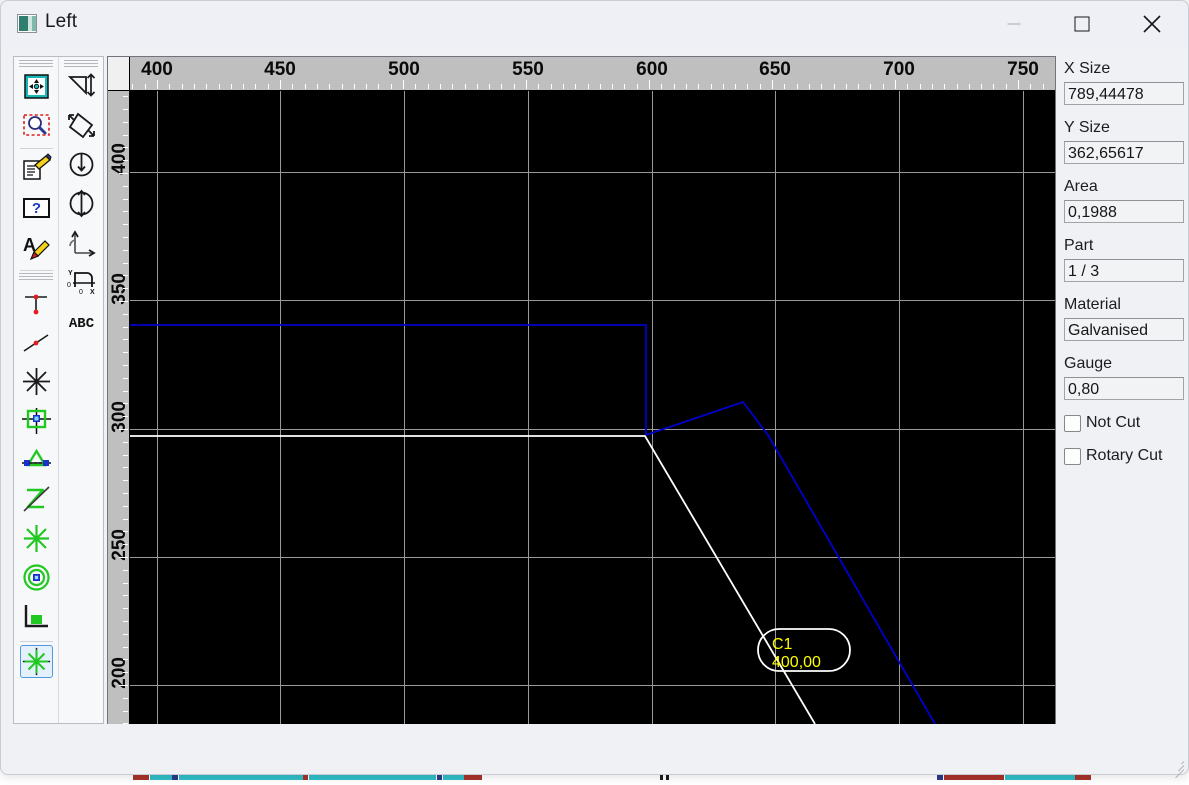 Image resolution: width=1189 pixels, height=785 pixels. Describe the element at coordinates (81, 281) in the screenshot. I see `xy-chart-icon: Y 0 X 0` at that location.